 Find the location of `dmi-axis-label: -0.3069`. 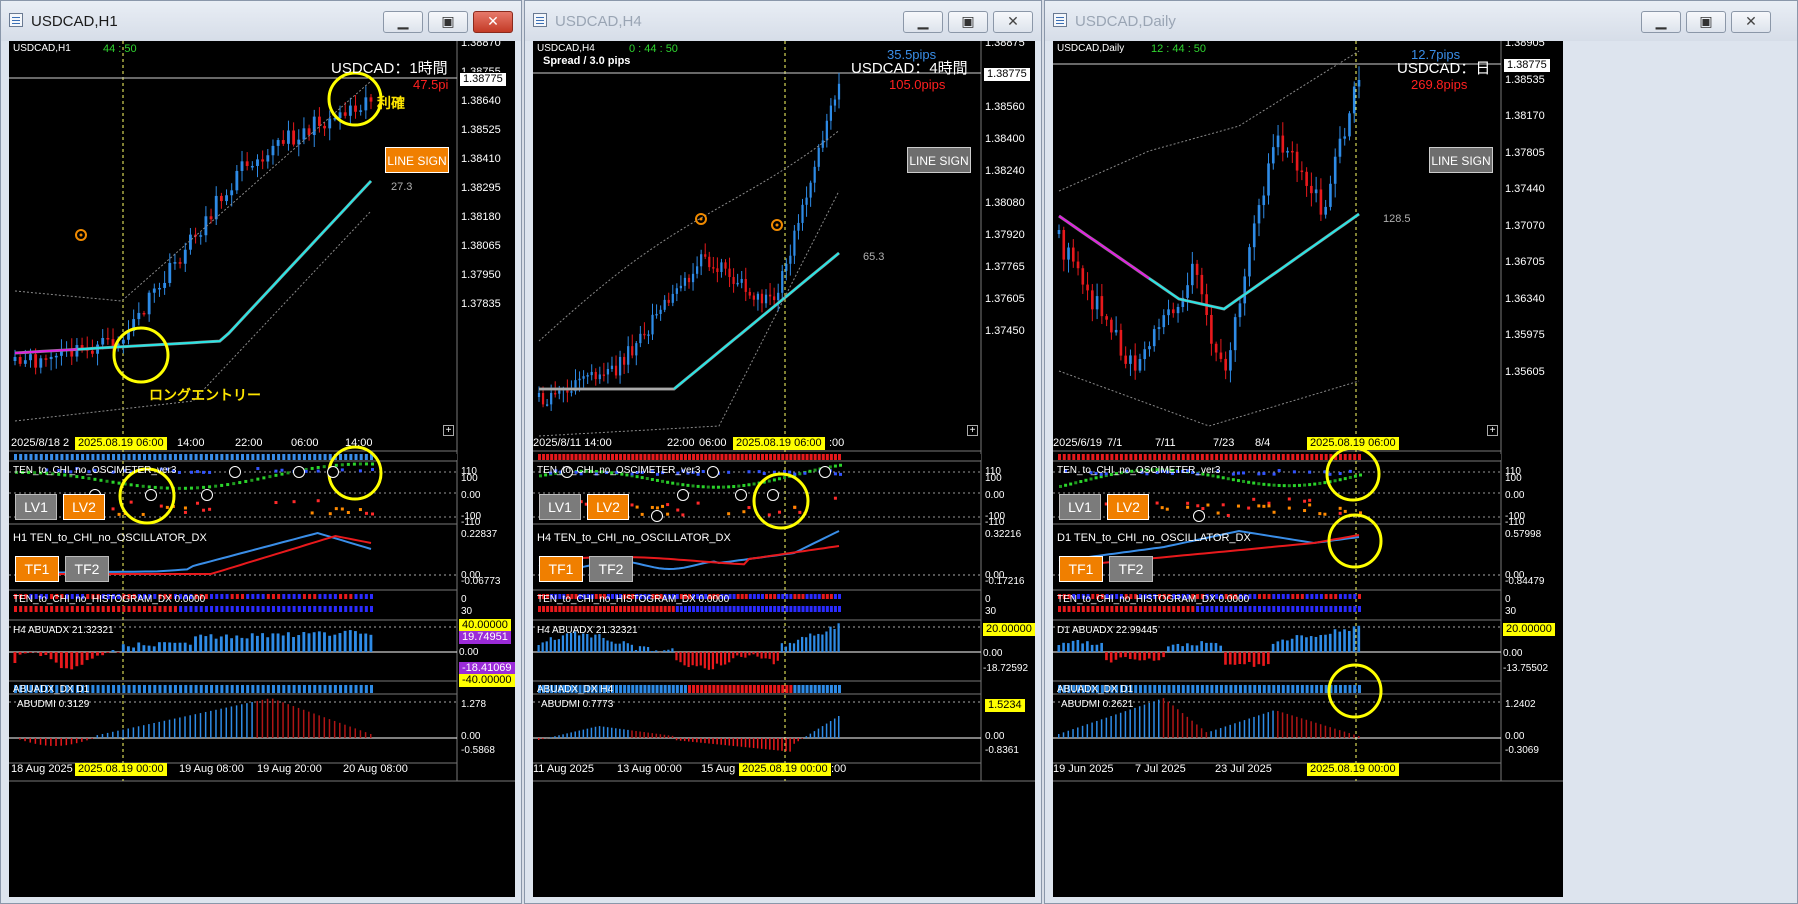

dmi-axis-label: -0.3069 is located at coordinates (1522, 750).